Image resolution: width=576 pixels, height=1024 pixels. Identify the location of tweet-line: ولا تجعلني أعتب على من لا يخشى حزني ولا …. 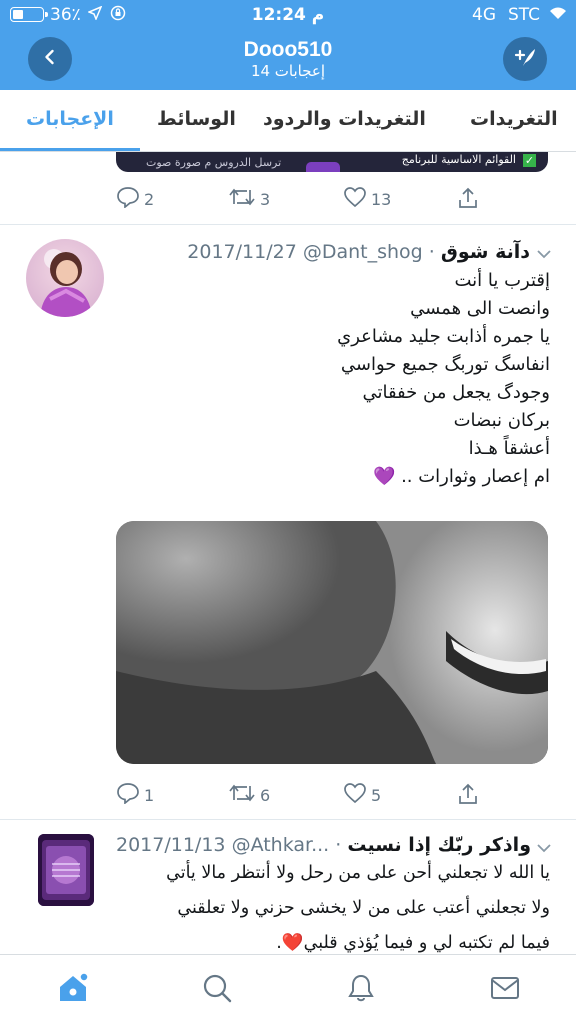
(363, 908).